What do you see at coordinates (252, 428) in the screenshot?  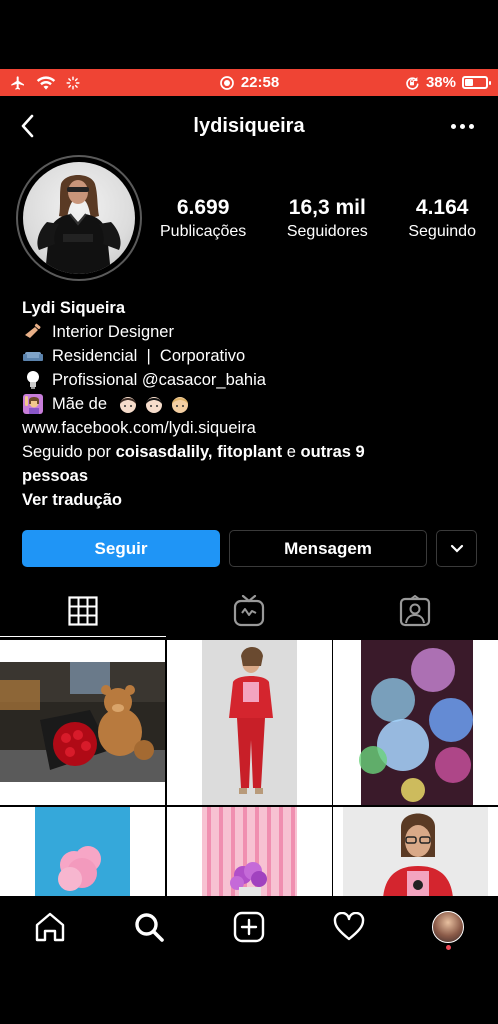 I see `bio-link: www.facebook.com/lydi.siqueira` at bounding box center [252, 428].